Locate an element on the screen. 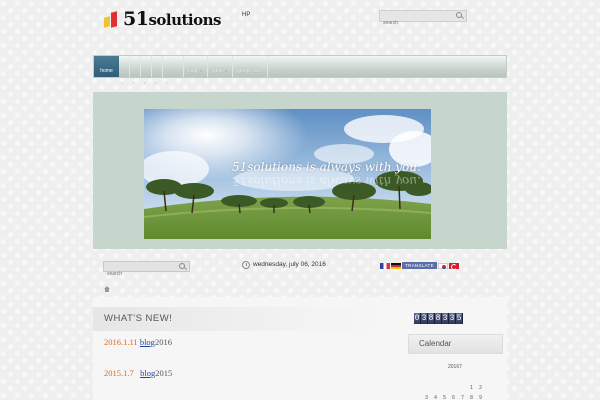 The height and width of the screenshot is (400, 600). nav-item-blog: blog › is located at coordinates (196, 66).